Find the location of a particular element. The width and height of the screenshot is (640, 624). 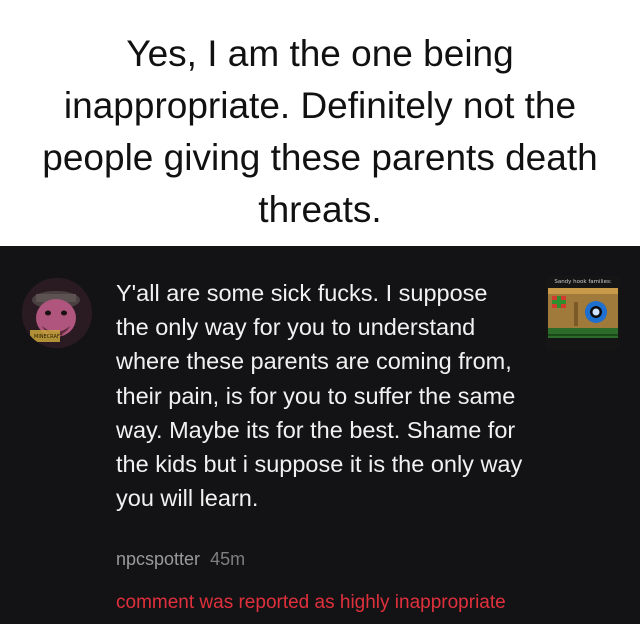

thumbnail-image is located at coordinates (583, 313).